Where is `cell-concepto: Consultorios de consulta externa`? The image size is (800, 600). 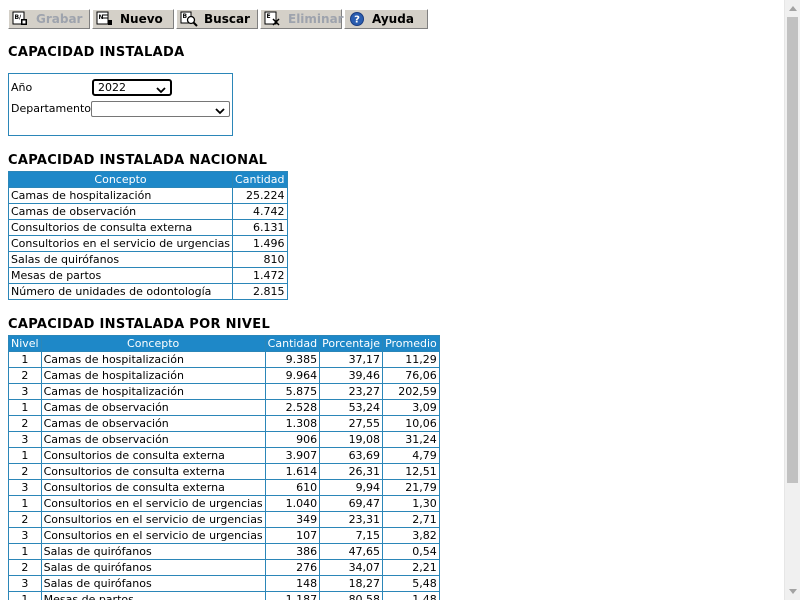 cell-concepto: Consultorios de consulta externa is located at coordinates (120, 227).